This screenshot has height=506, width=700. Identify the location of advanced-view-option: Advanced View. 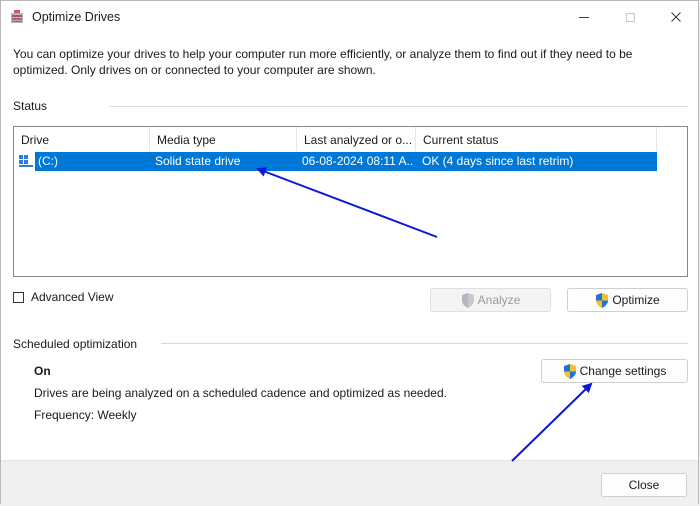
(63, 297).